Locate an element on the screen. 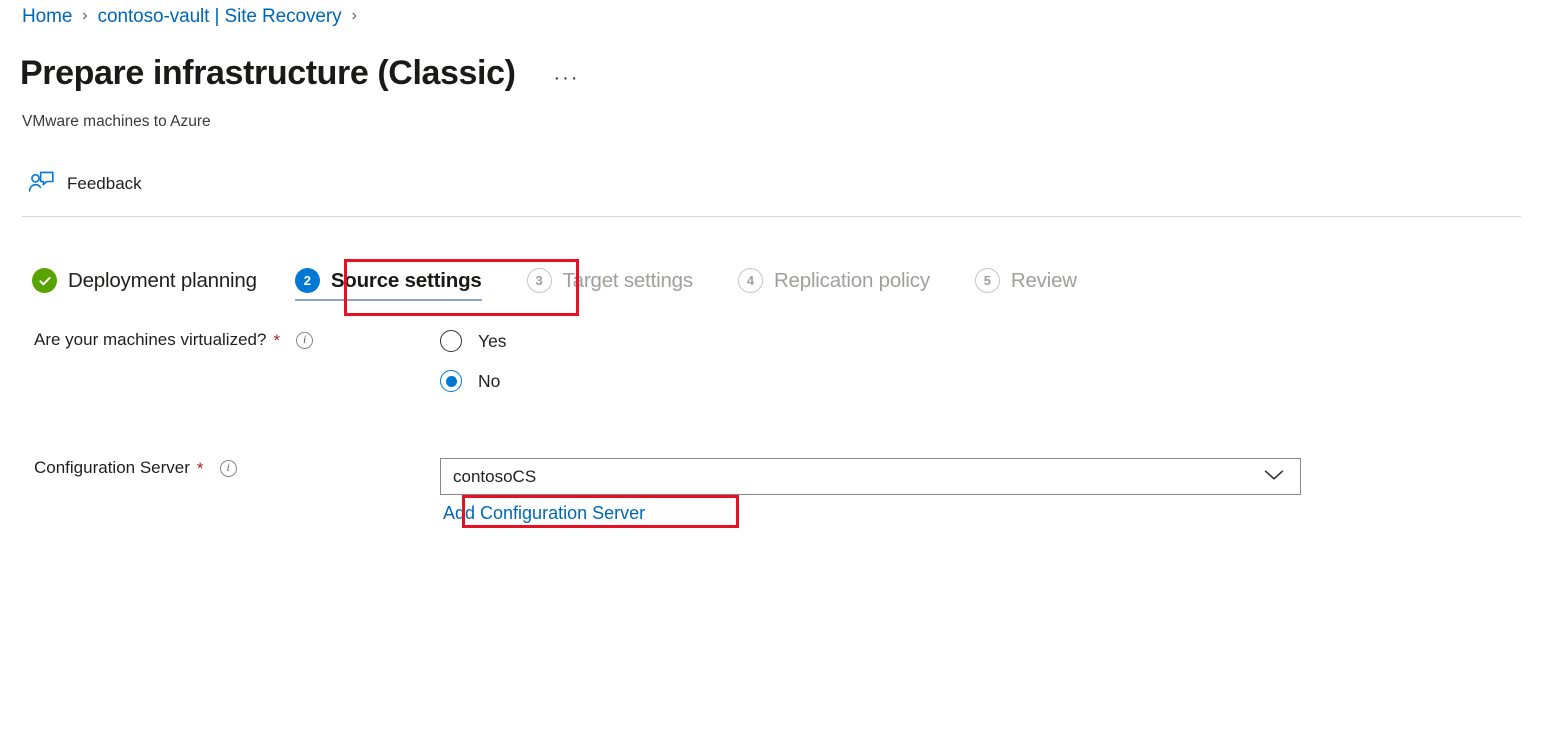 Image resolution: width=1543 pixels, height=740 pixels. step-number-badge: 2 is located at coordinates (307, 280).